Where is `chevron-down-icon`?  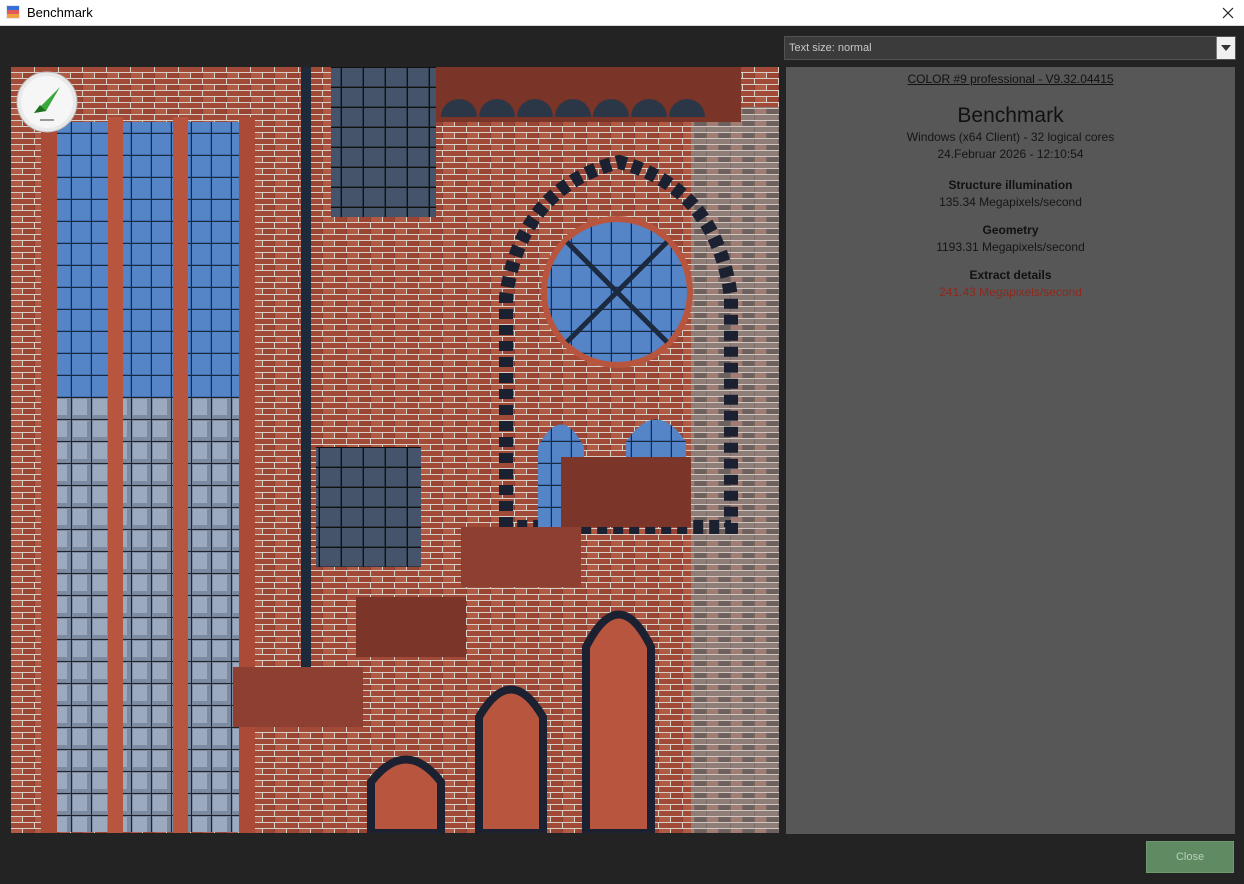 chevron-down-icon is located at coordinates (1226, 48).